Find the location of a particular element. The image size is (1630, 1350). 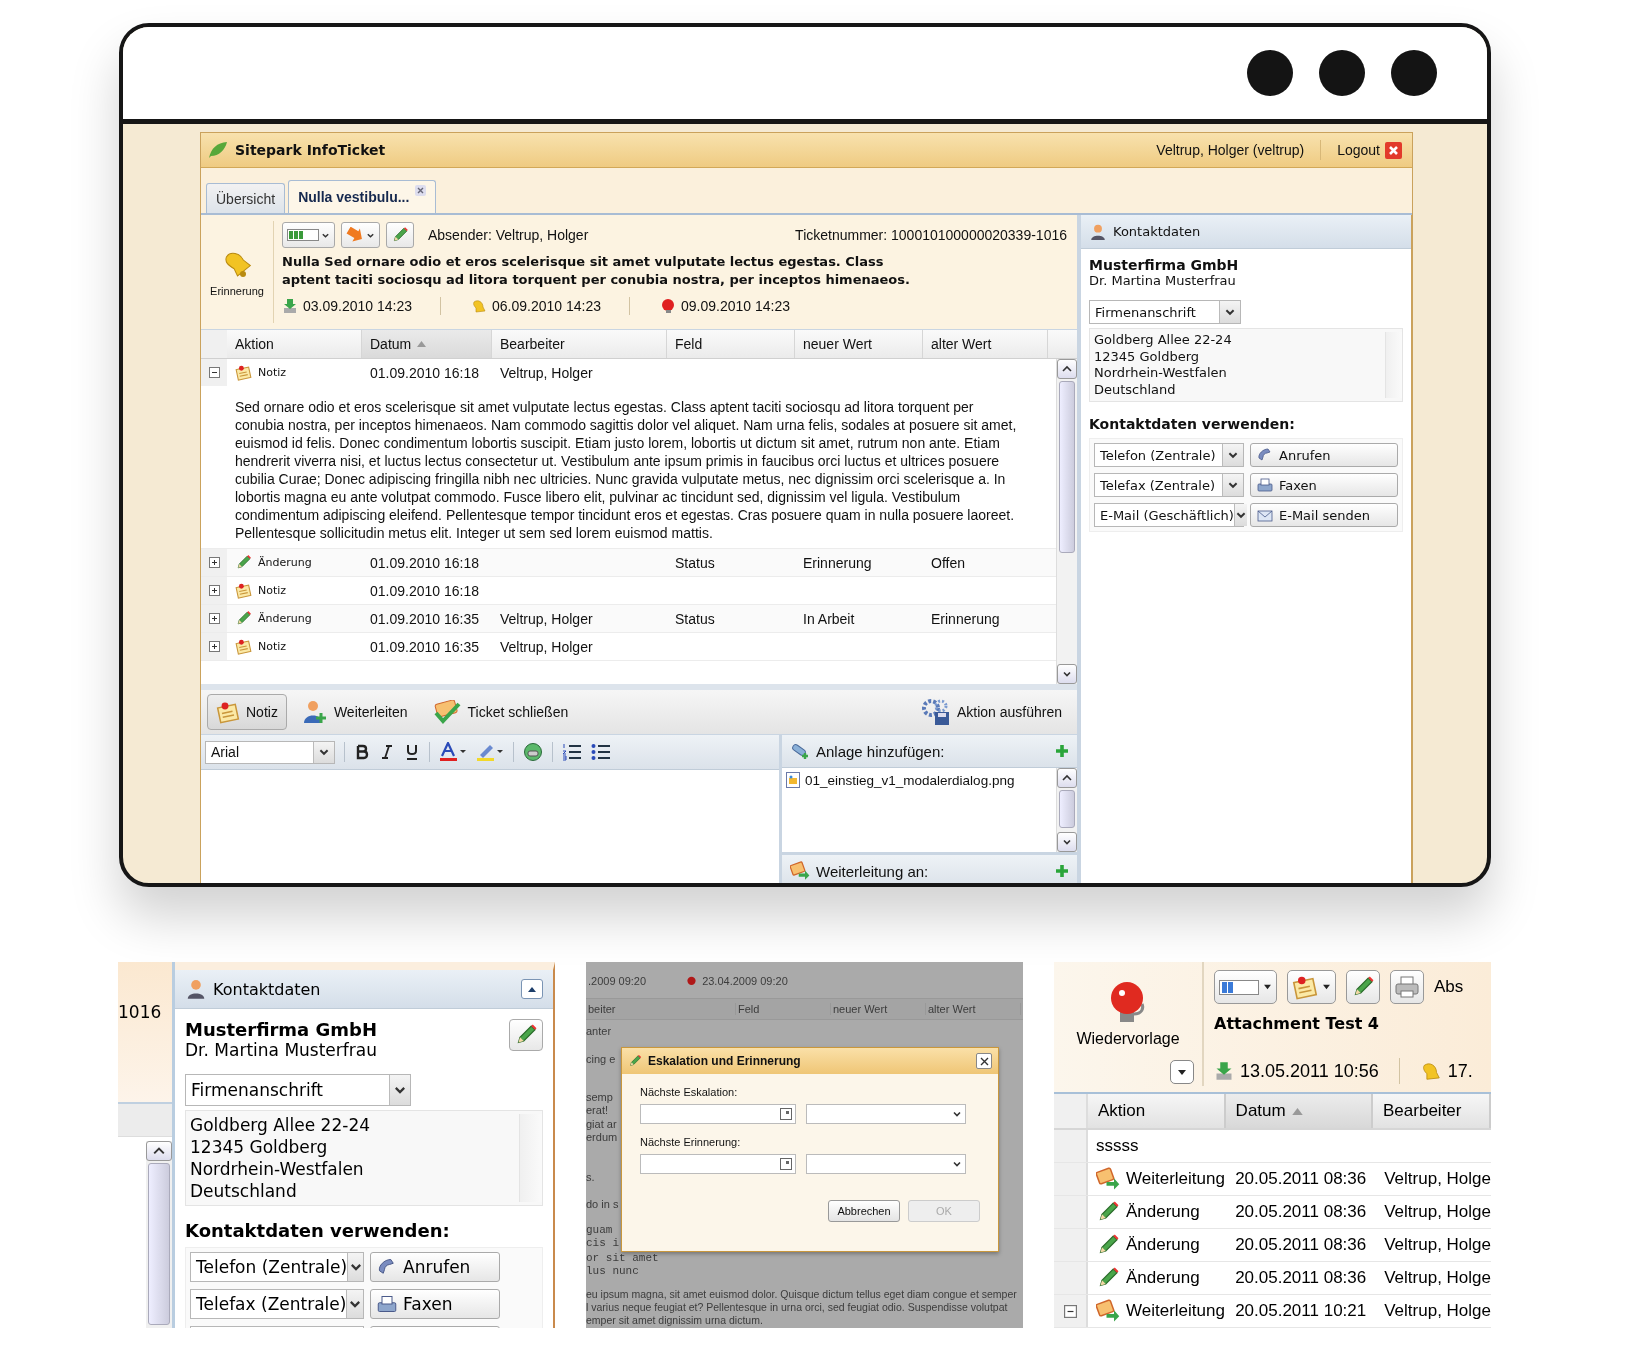

alarm-bell-icon is located at coordinates (668, 306).